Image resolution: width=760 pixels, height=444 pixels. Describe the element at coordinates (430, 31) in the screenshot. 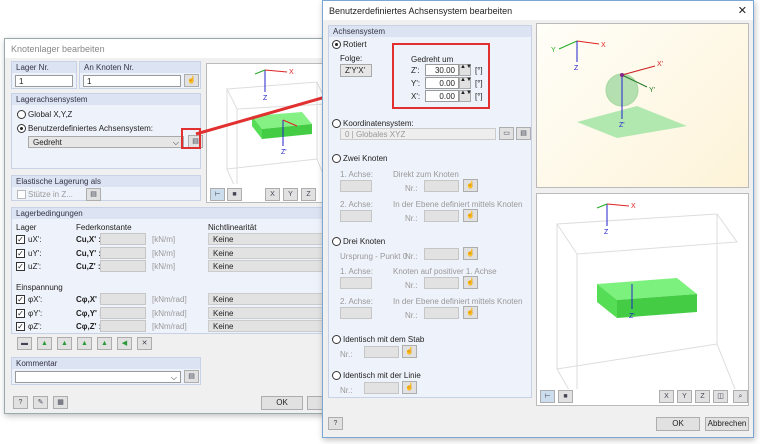

I see `group-label: Achsensystem` at that location.